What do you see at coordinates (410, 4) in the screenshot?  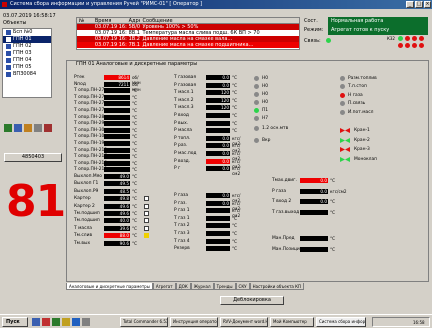 I see `minimize-button: _` at bounding box center [410, 4].